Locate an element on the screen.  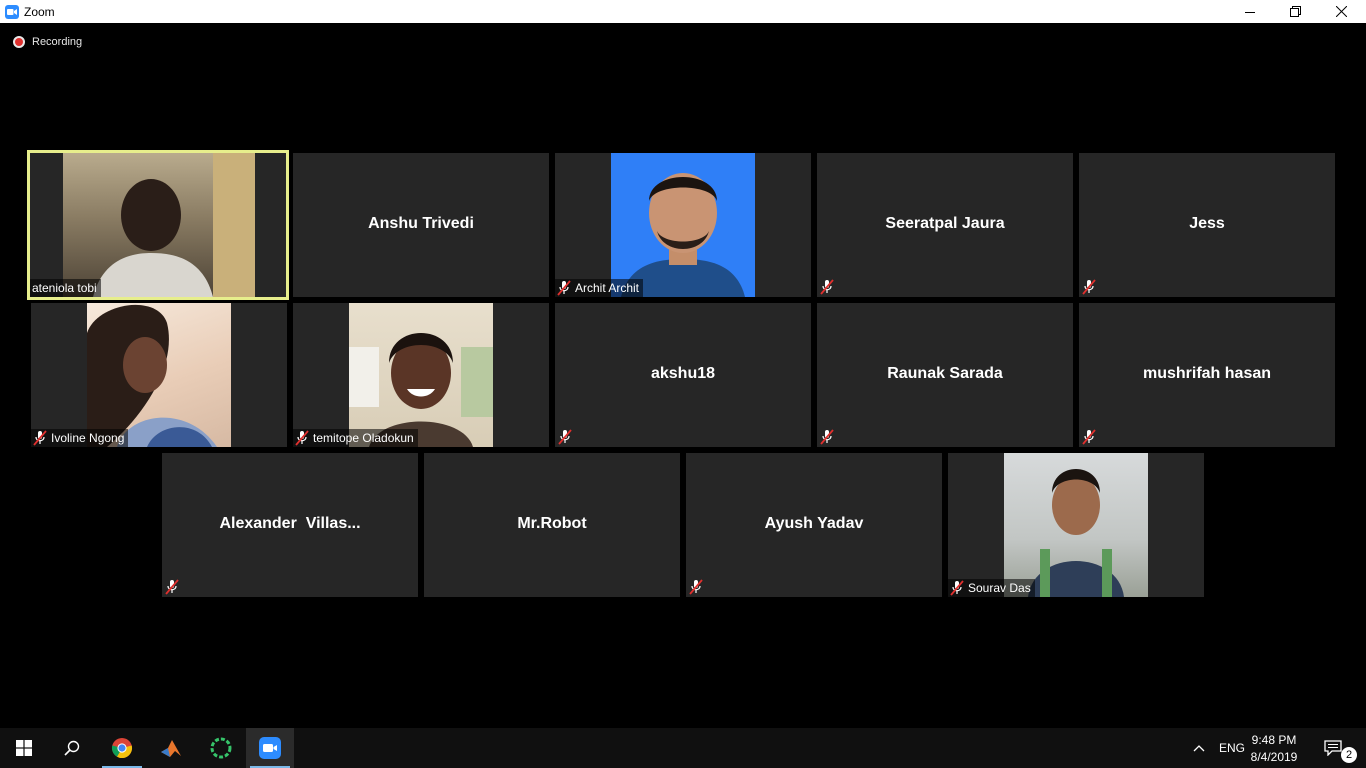
participant-tile-sourav-das: Sourav Das is located at coordinates (1076, 525).